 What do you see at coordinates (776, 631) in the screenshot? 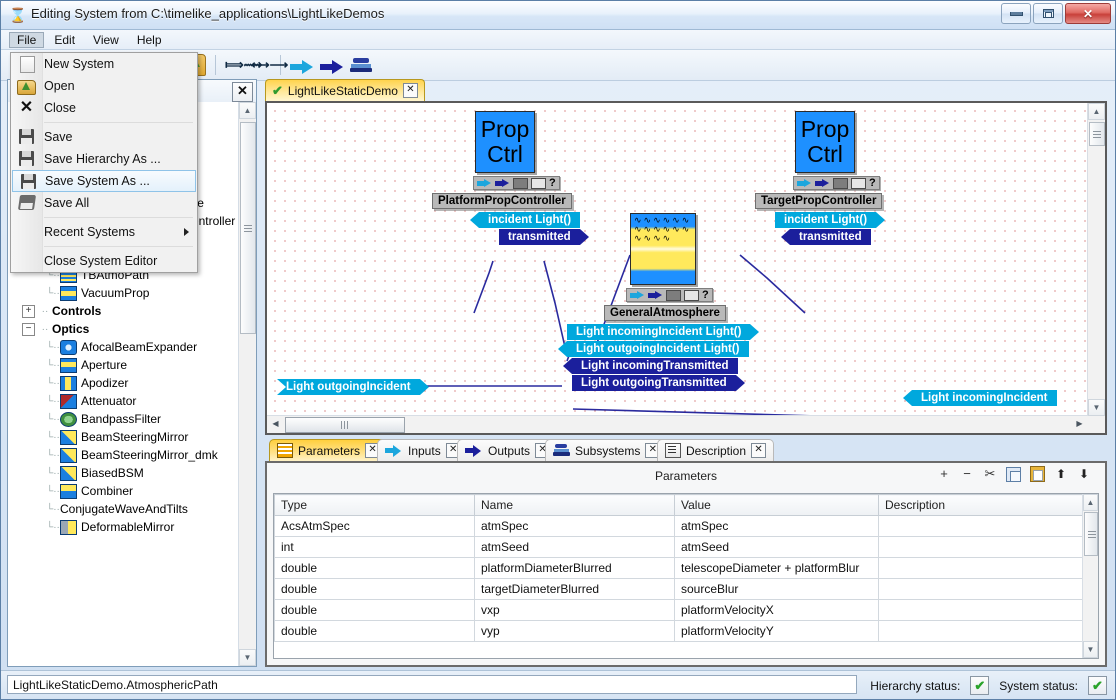
I see `cell-value: platformVelocityY` at bounding box center [776, 631].